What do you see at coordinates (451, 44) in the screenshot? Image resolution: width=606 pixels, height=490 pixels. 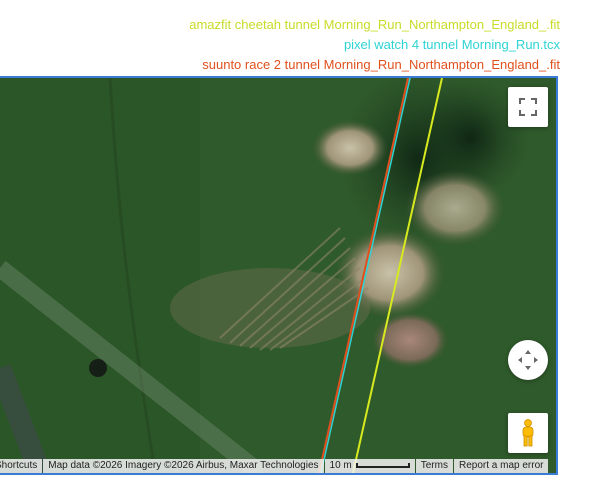 I see `legend-item-pixel: pixel watch 4 tunnel Morning_Run.tcx` at bounding box center [451, 44].